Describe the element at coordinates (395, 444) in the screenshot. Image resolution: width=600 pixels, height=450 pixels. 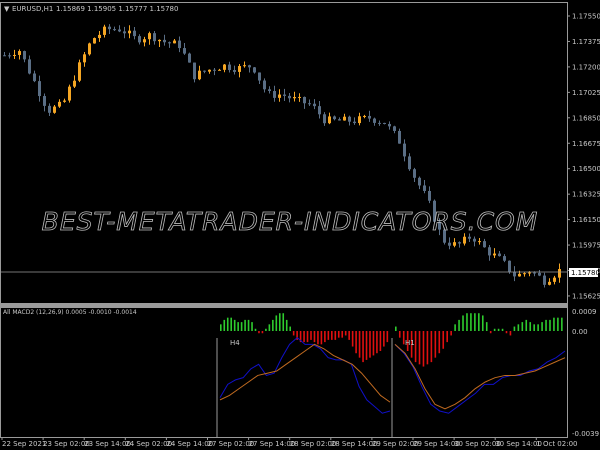
I see `time-label: 29 Sep 02:00` at that location.